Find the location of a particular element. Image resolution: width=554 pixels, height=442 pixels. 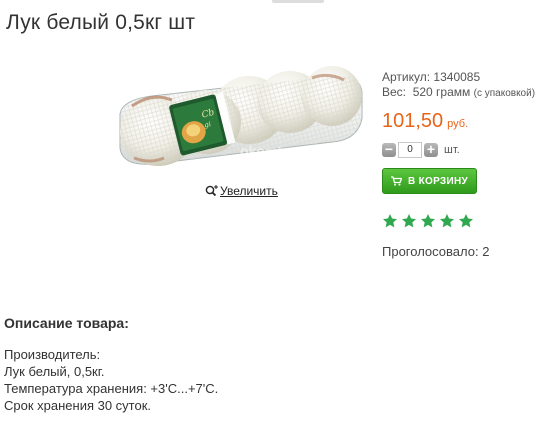

zoom-label: Увеличить is located at coordinates (249, 191).